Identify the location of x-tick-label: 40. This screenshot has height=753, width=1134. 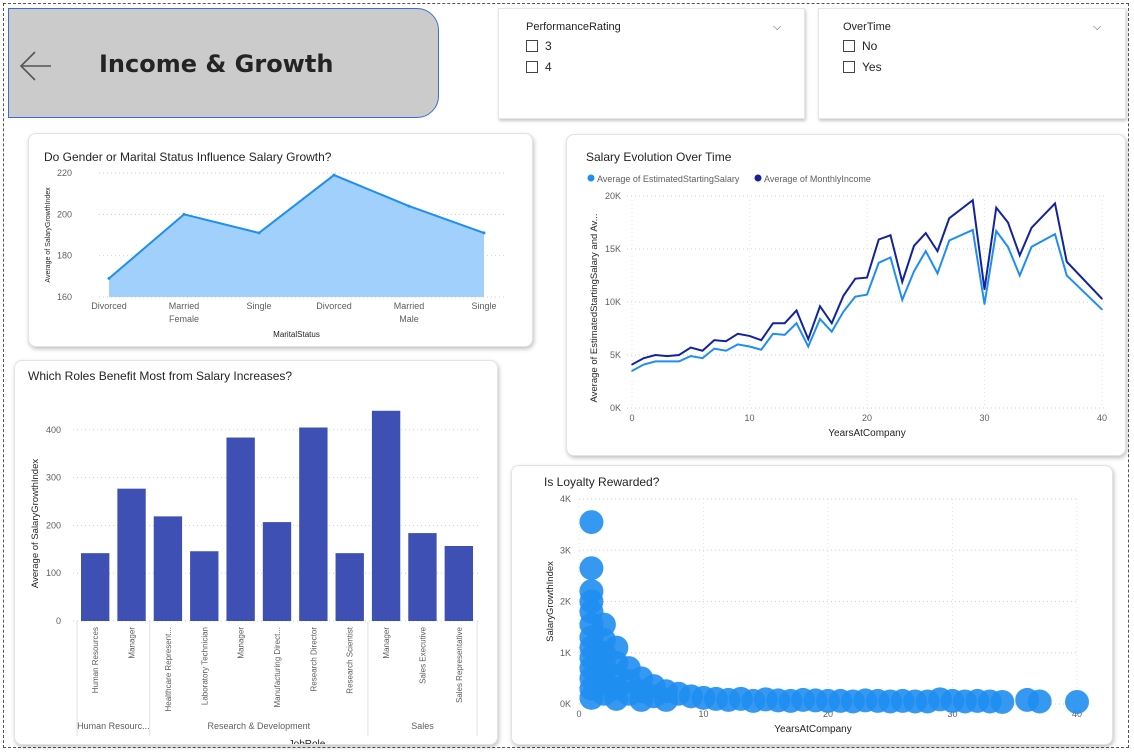
(1102, 418).